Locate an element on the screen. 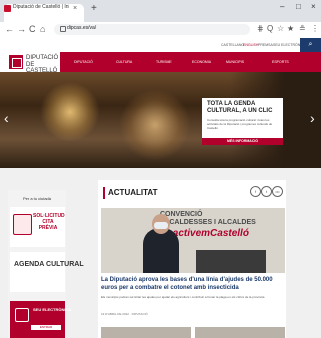 This screenshot has height=338, width=321. twitter-icon: t is located at coordinates (266, 191).